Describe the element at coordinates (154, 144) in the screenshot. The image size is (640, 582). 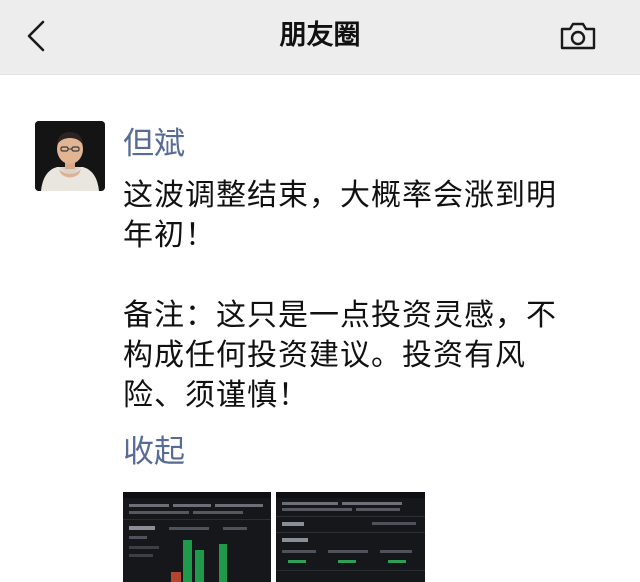
I see `author-name: 但斌` at that location.